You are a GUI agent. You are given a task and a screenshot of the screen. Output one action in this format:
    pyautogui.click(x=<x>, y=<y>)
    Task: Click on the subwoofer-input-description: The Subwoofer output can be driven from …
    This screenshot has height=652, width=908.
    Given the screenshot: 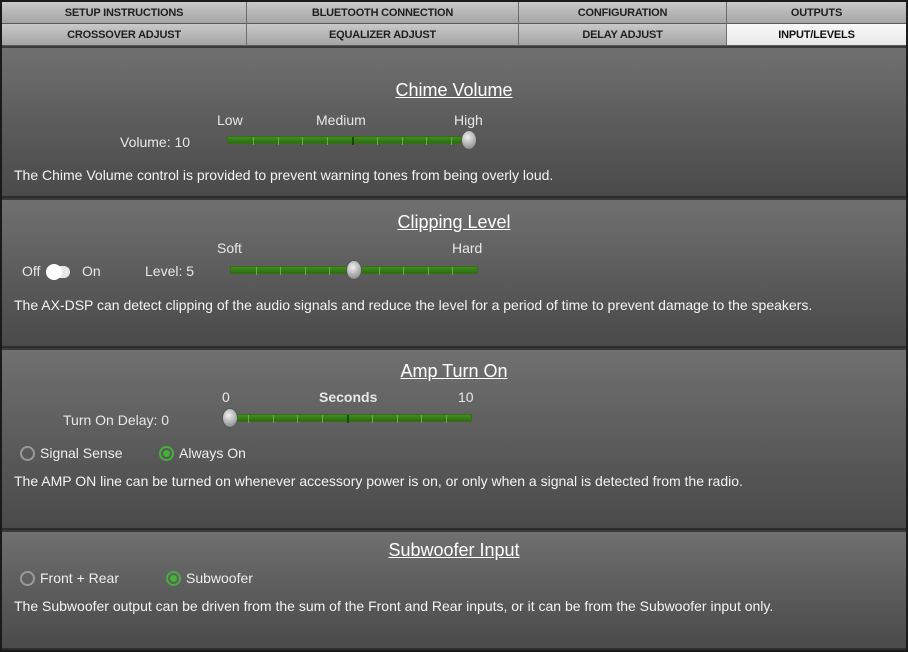 What is the action you would take?
    pyautogui.click(x=394, y=606)
    